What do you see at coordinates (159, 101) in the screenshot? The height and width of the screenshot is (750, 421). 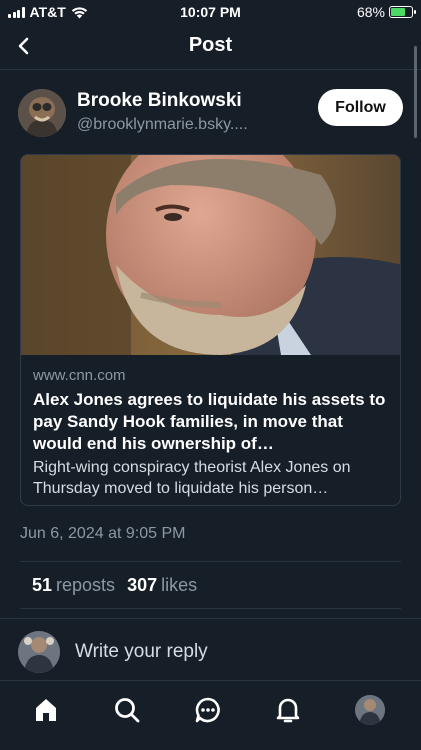 I see `author-name: Brooke Binkowski` at bounding box center [159, 101].